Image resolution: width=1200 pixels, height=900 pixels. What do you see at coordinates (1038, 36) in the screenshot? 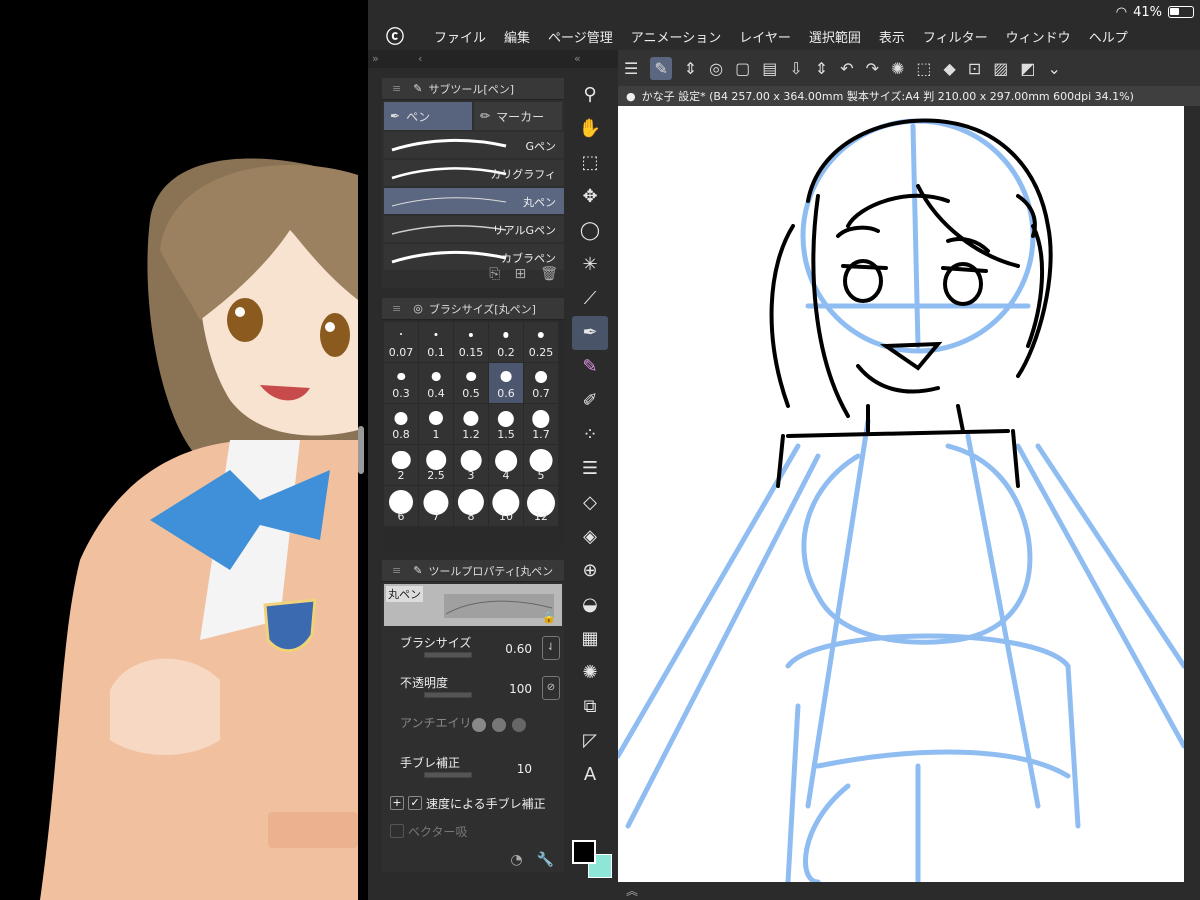
I see `menu-window: ウィンドウ` at bounding box center [1038, 36].